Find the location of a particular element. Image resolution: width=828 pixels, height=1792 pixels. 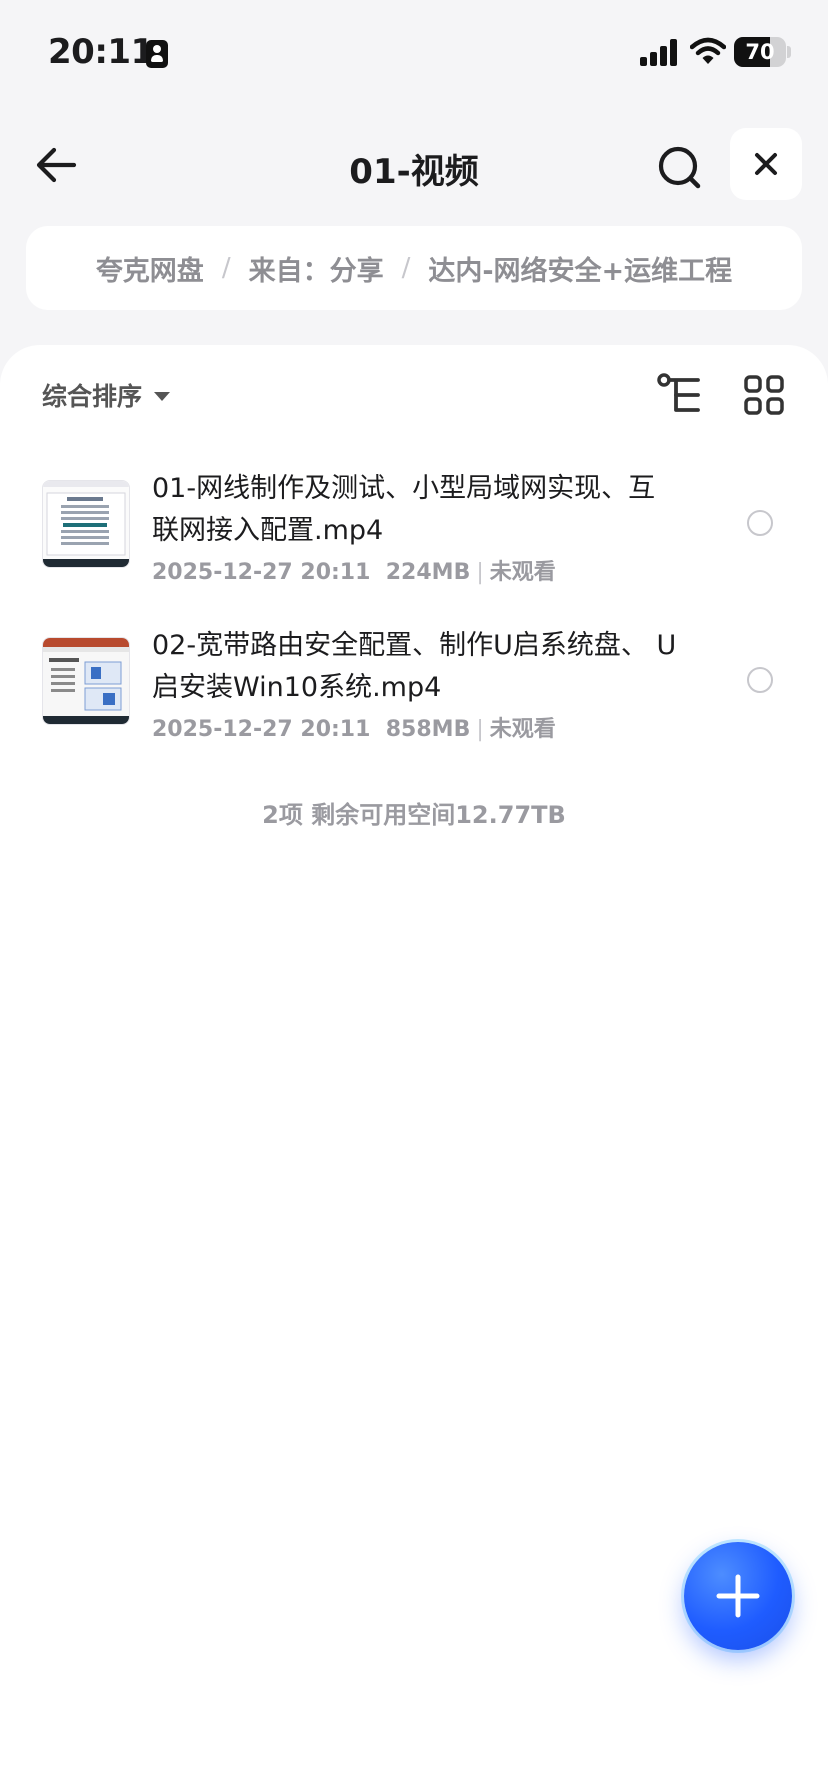

file-size: 224MB is located at coordinates (428, 572).